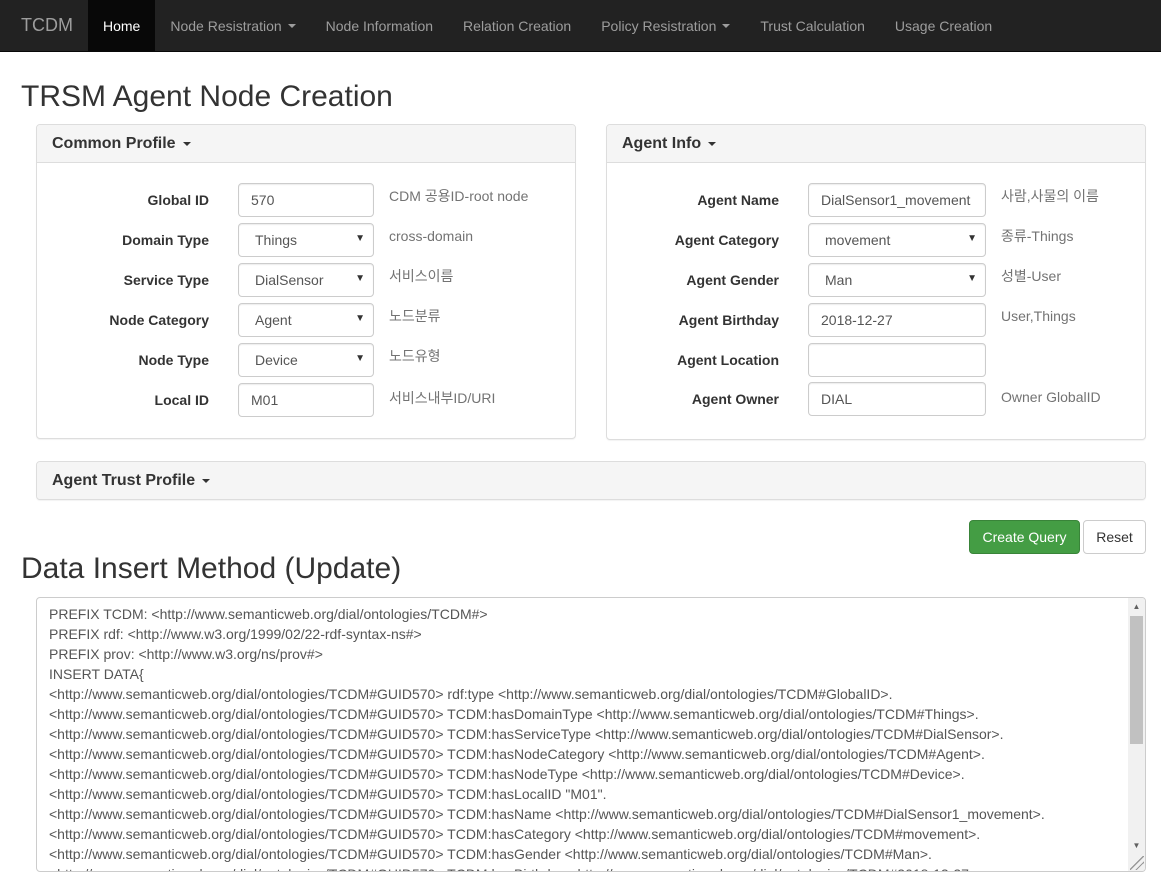 The height and width of the screenshot is (887, 1161). I want to click on agent-location-label: Agent Location, so click(728, 360).